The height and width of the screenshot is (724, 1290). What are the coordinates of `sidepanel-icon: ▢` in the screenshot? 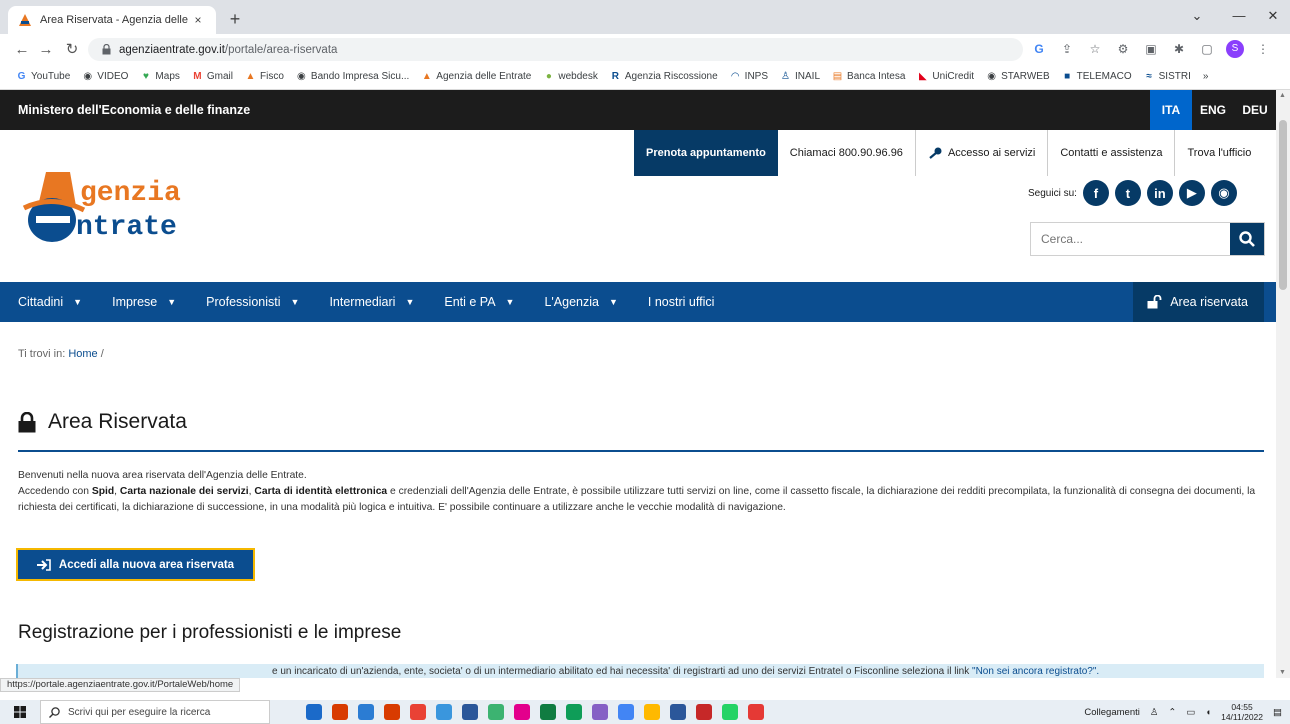 It's located at (1207, 49).